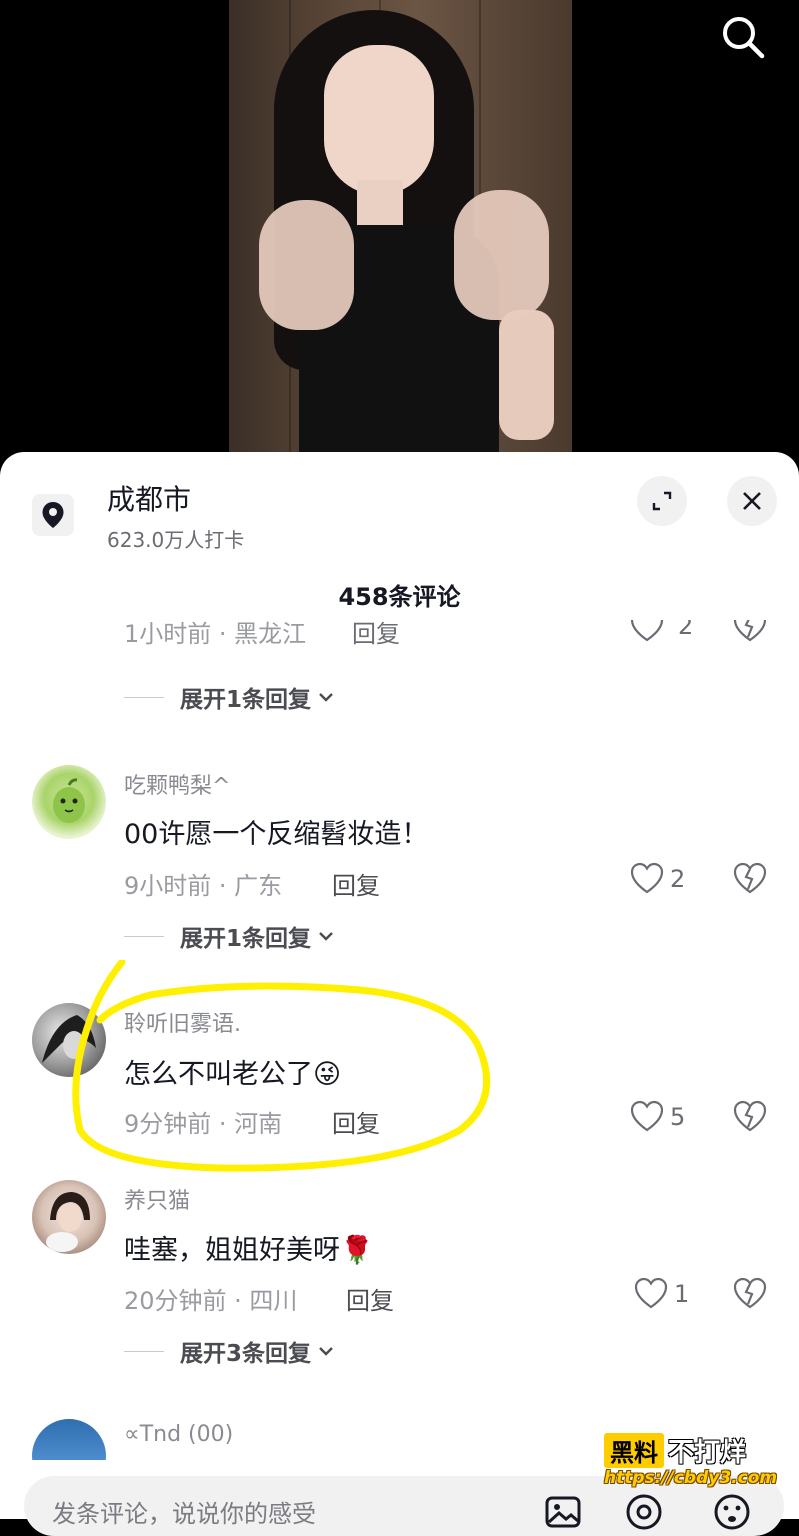 Image resolution: width=799 pixels, height=1536 pixels. What do you see at coordinates (563, 1512) in the screenshot?
I see `image-icon` at bounding box center [563, 1512].